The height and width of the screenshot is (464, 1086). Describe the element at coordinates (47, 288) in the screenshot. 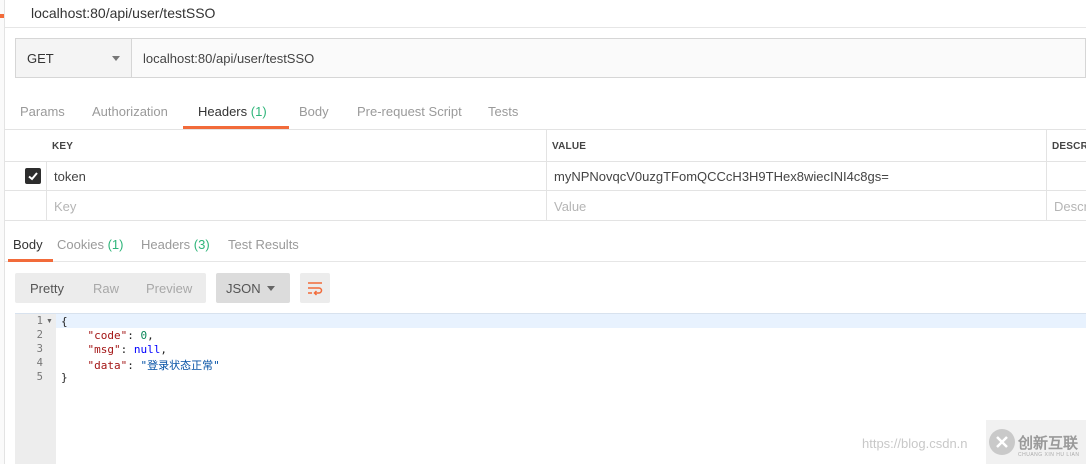

I see `pretty-button: Pretty` at that location.